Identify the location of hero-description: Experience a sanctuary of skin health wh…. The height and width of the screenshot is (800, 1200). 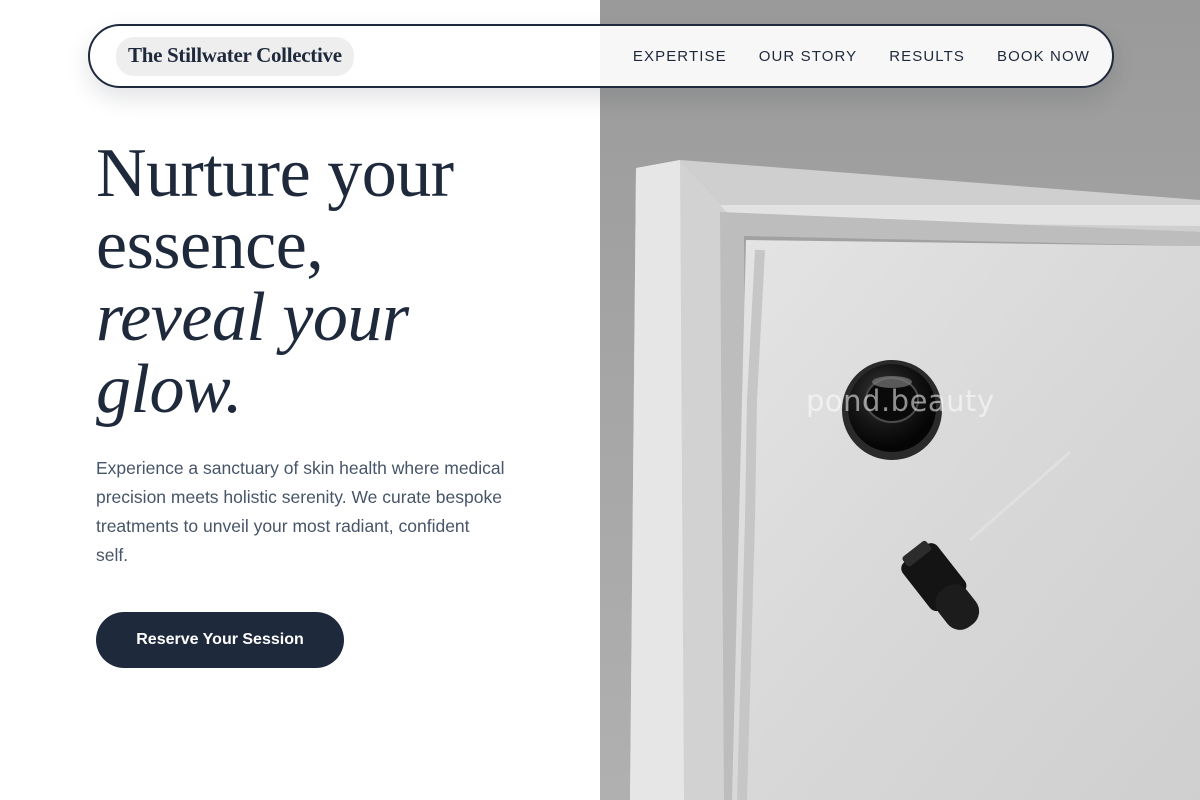
(300, 511).